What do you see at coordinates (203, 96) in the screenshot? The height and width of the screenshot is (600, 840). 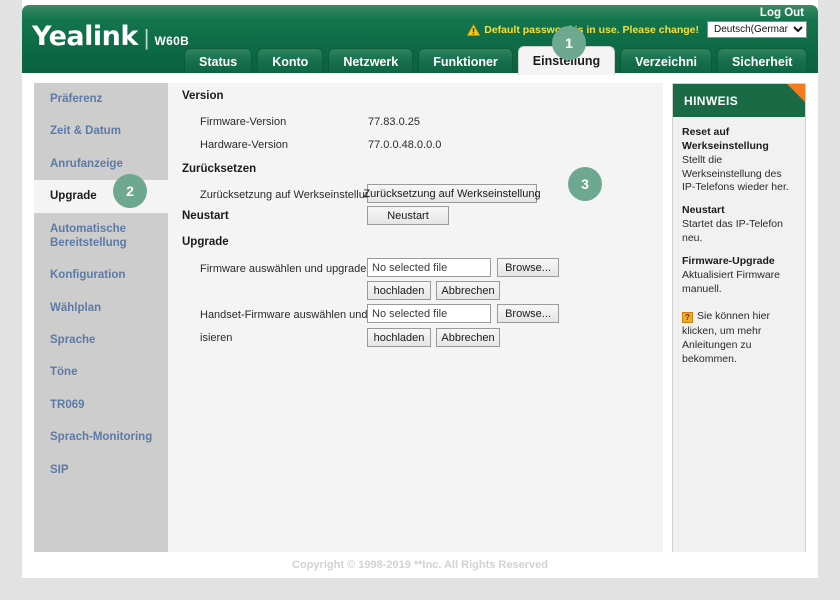 I see `section-title-version: Version` at bounding box center [203, 96].